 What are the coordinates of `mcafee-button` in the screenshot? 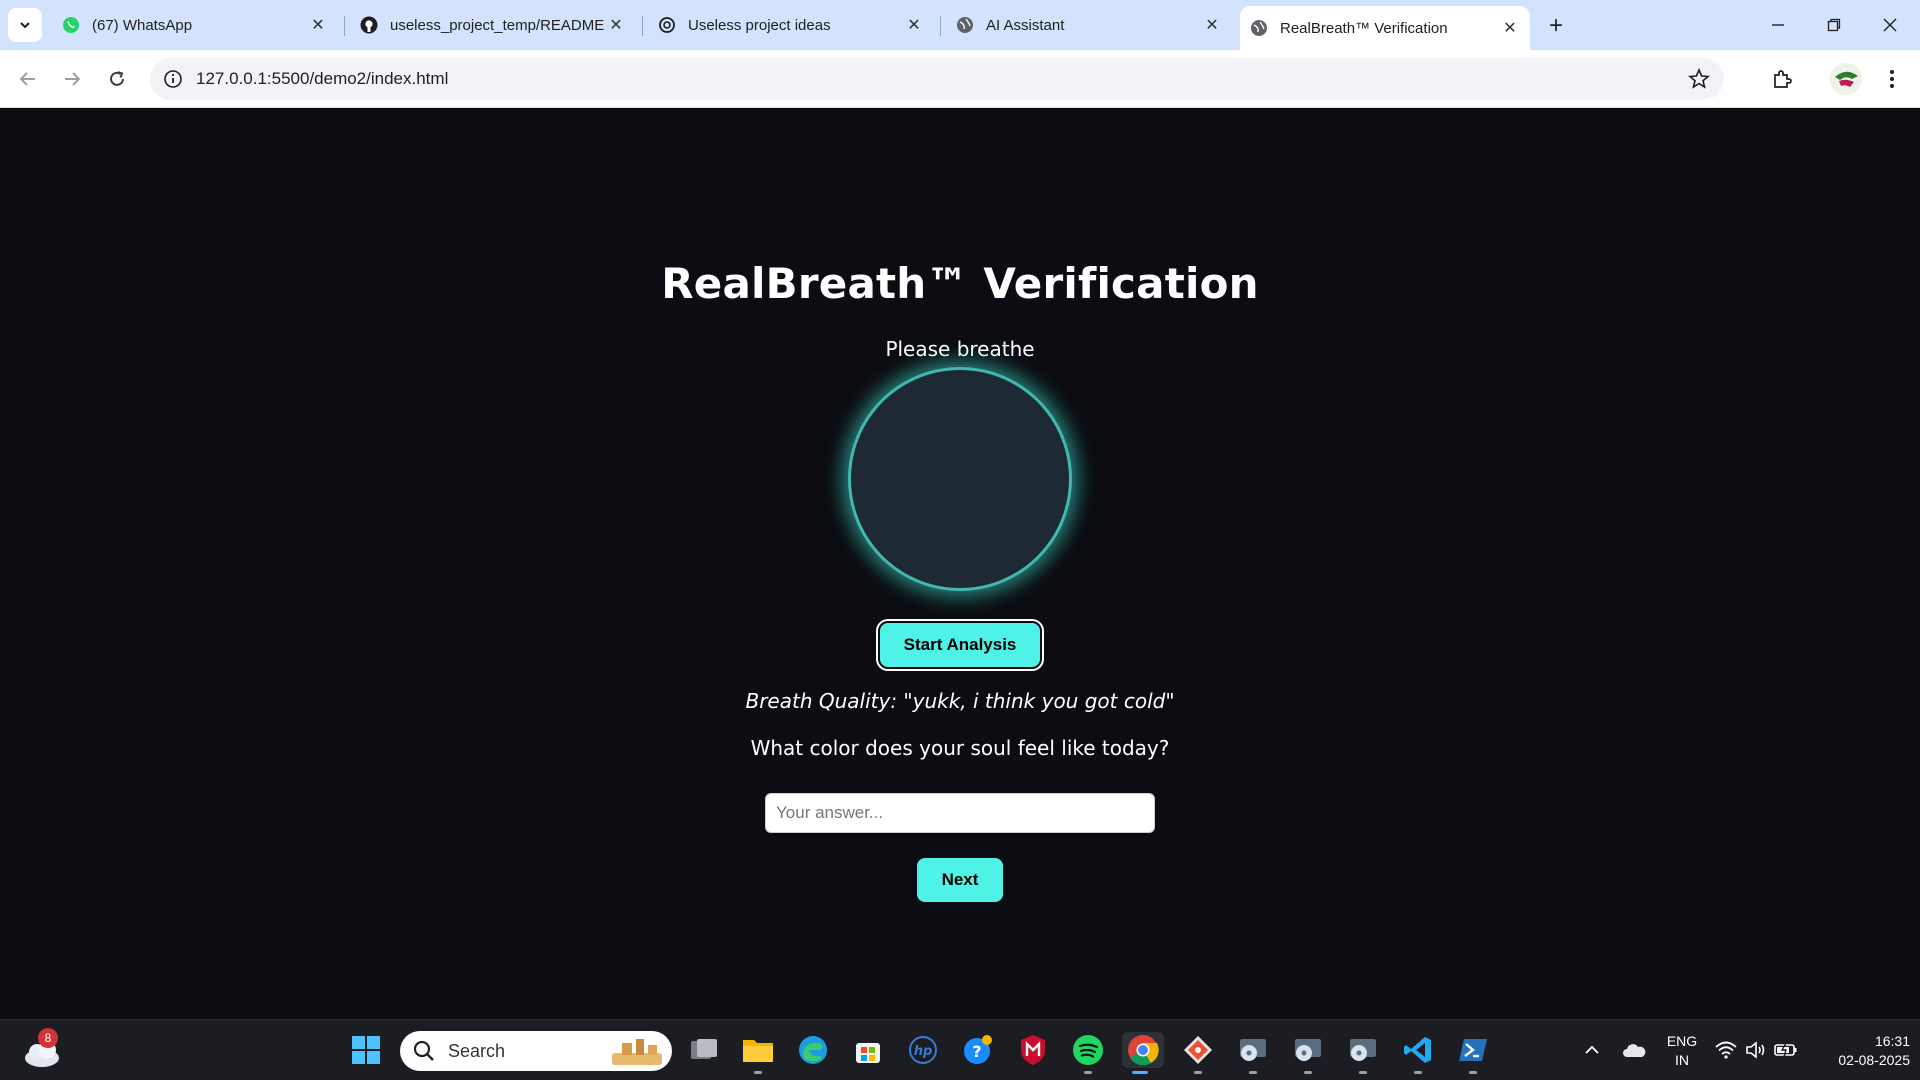 It's located at (1033, 1050).